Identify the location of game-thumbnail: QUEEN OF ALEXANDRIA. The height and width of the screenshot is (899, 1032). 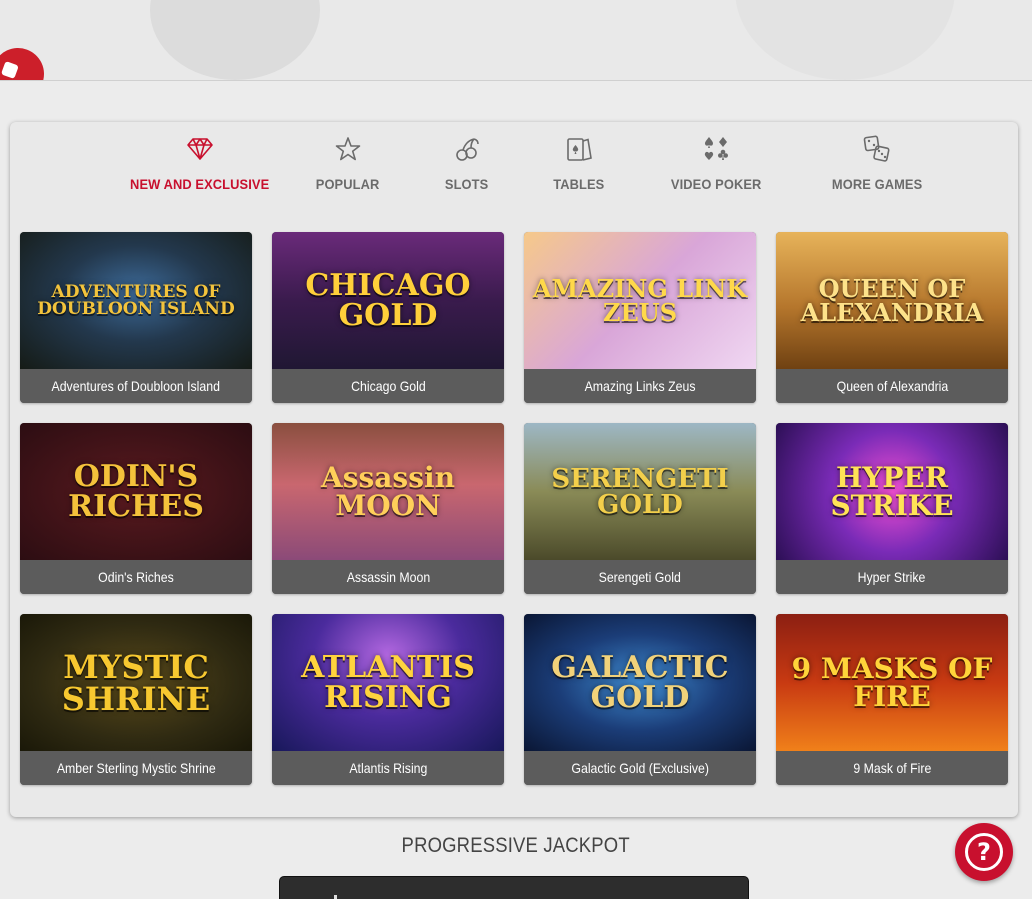
(892, 300).